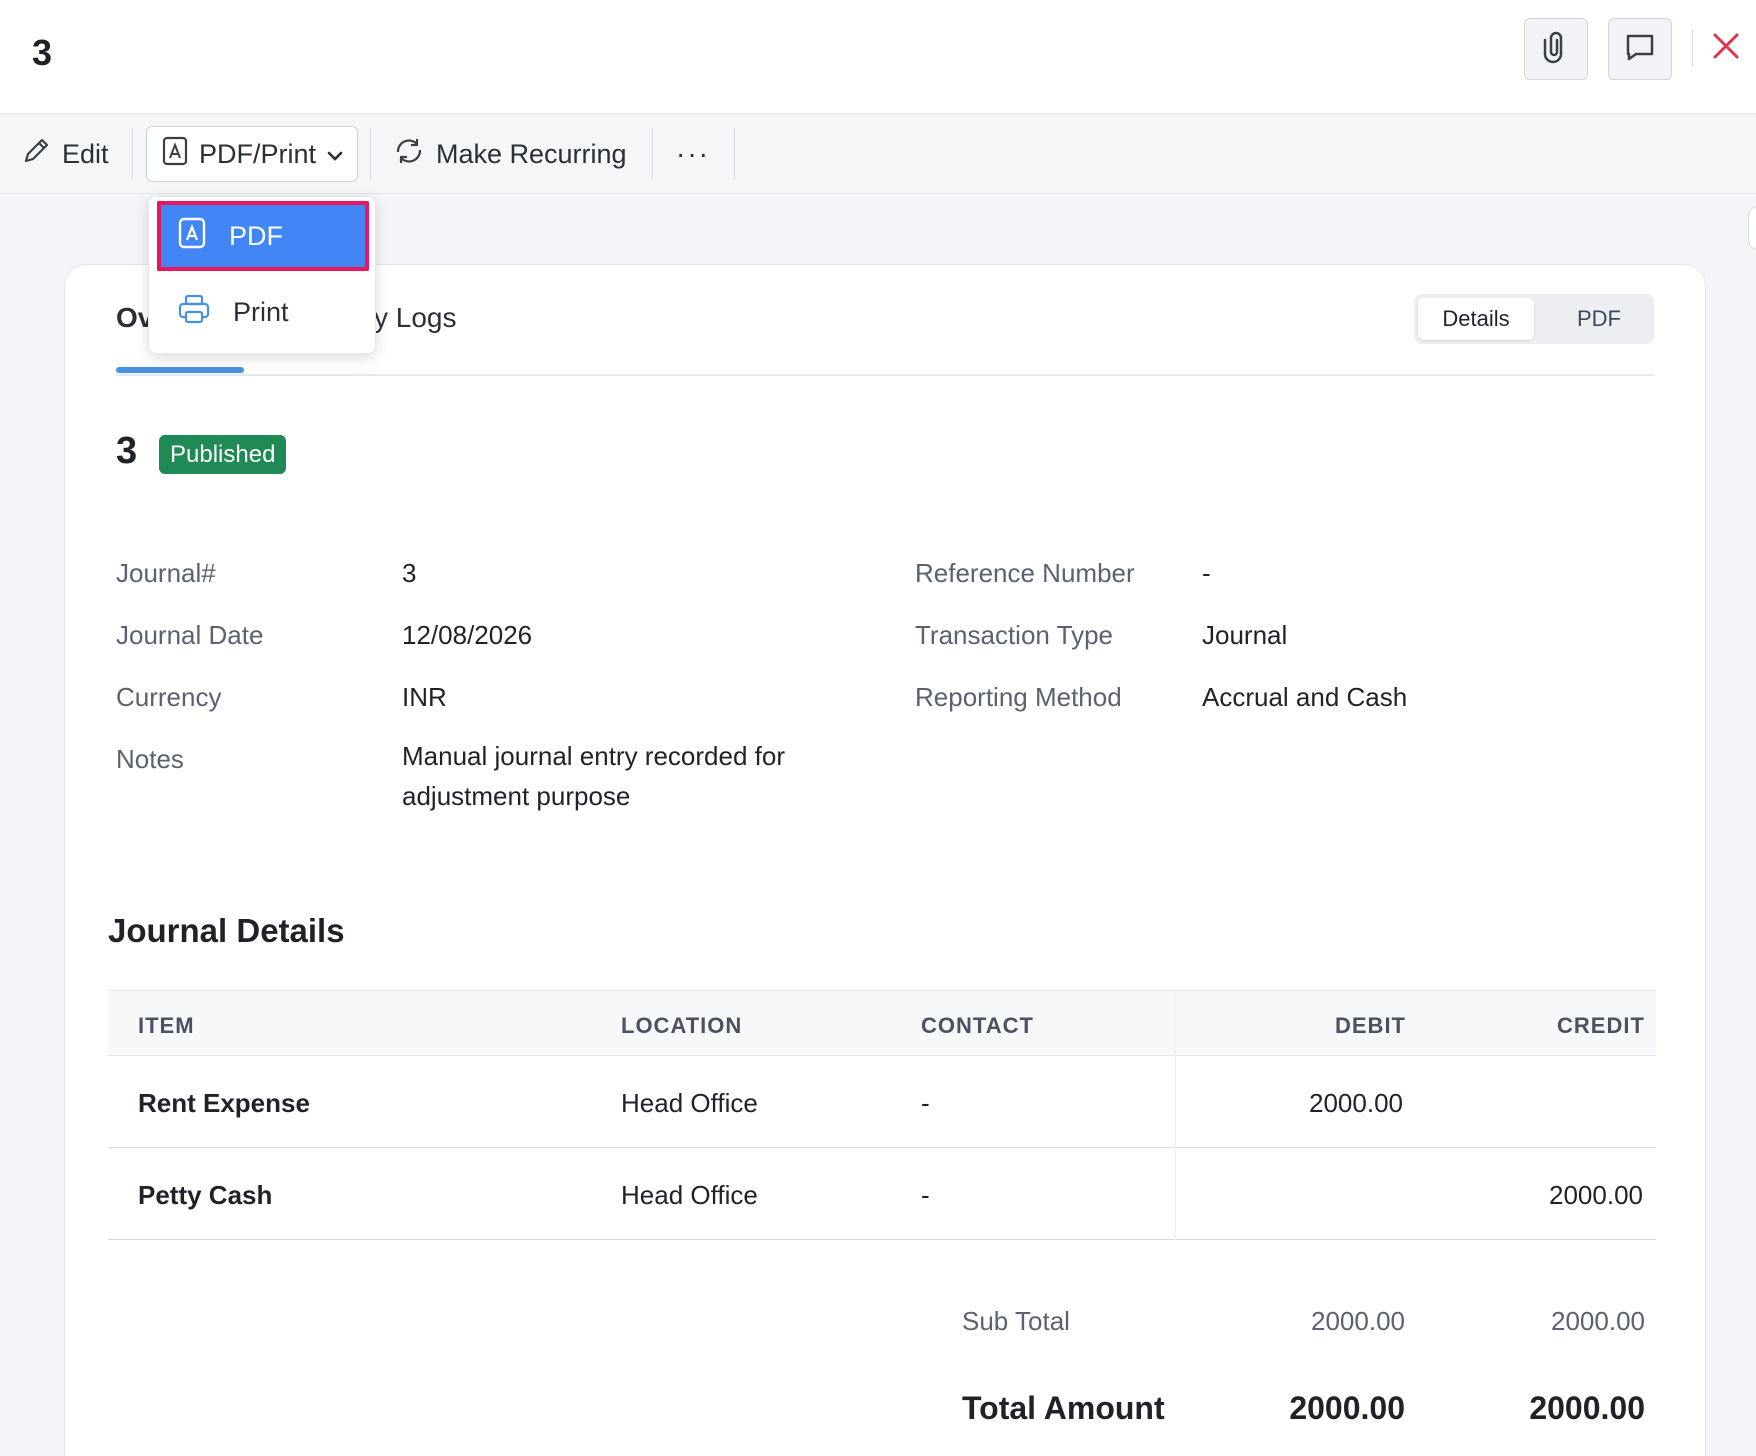 The height and width of the screenshot is (1456, 1756). Describe the element at coordinates (1305, 697) in the screenshot. I see `reporting-method-value: Accrual and Cash` at that location.